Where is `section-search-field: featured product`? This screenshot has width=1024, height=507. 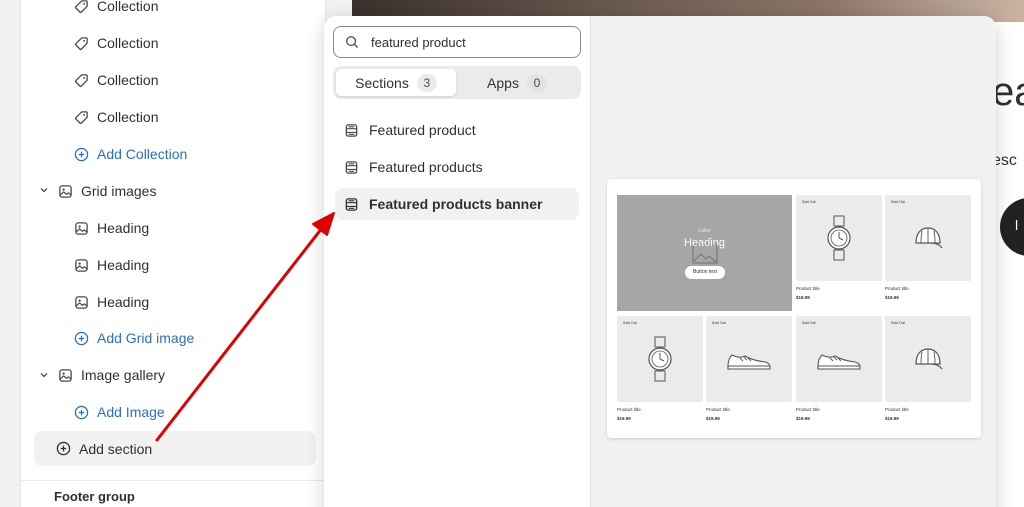
section-search-field: featured product is located at coordinates (457, 42).